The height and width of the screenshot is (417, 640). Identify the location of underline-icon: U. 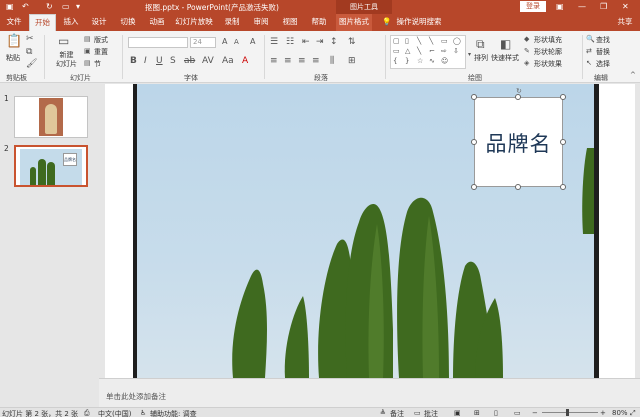
(159, 61).